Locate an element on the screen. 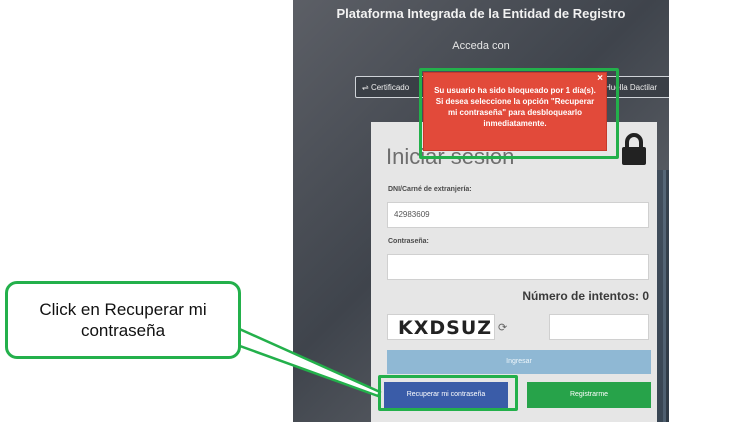 The height and width of the screenshot is (422, 730). password-field is located at coordinates (518, 267).